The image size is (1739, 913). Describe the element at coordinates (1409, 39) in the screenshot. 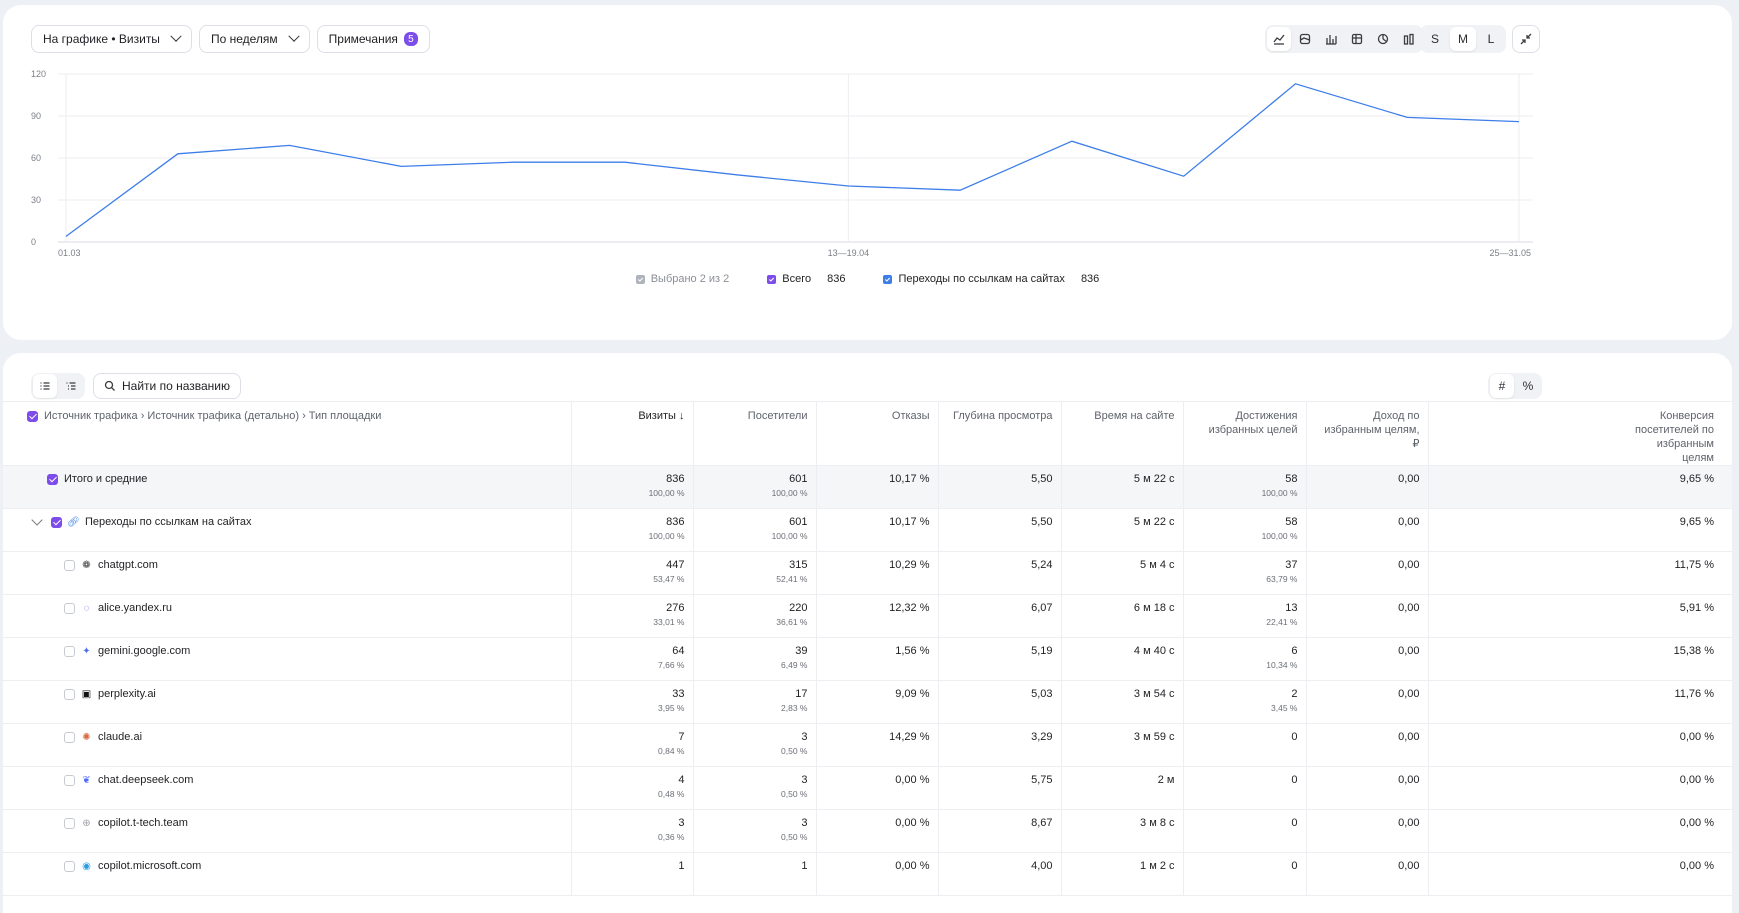

I see `column-chart-button` at that location.